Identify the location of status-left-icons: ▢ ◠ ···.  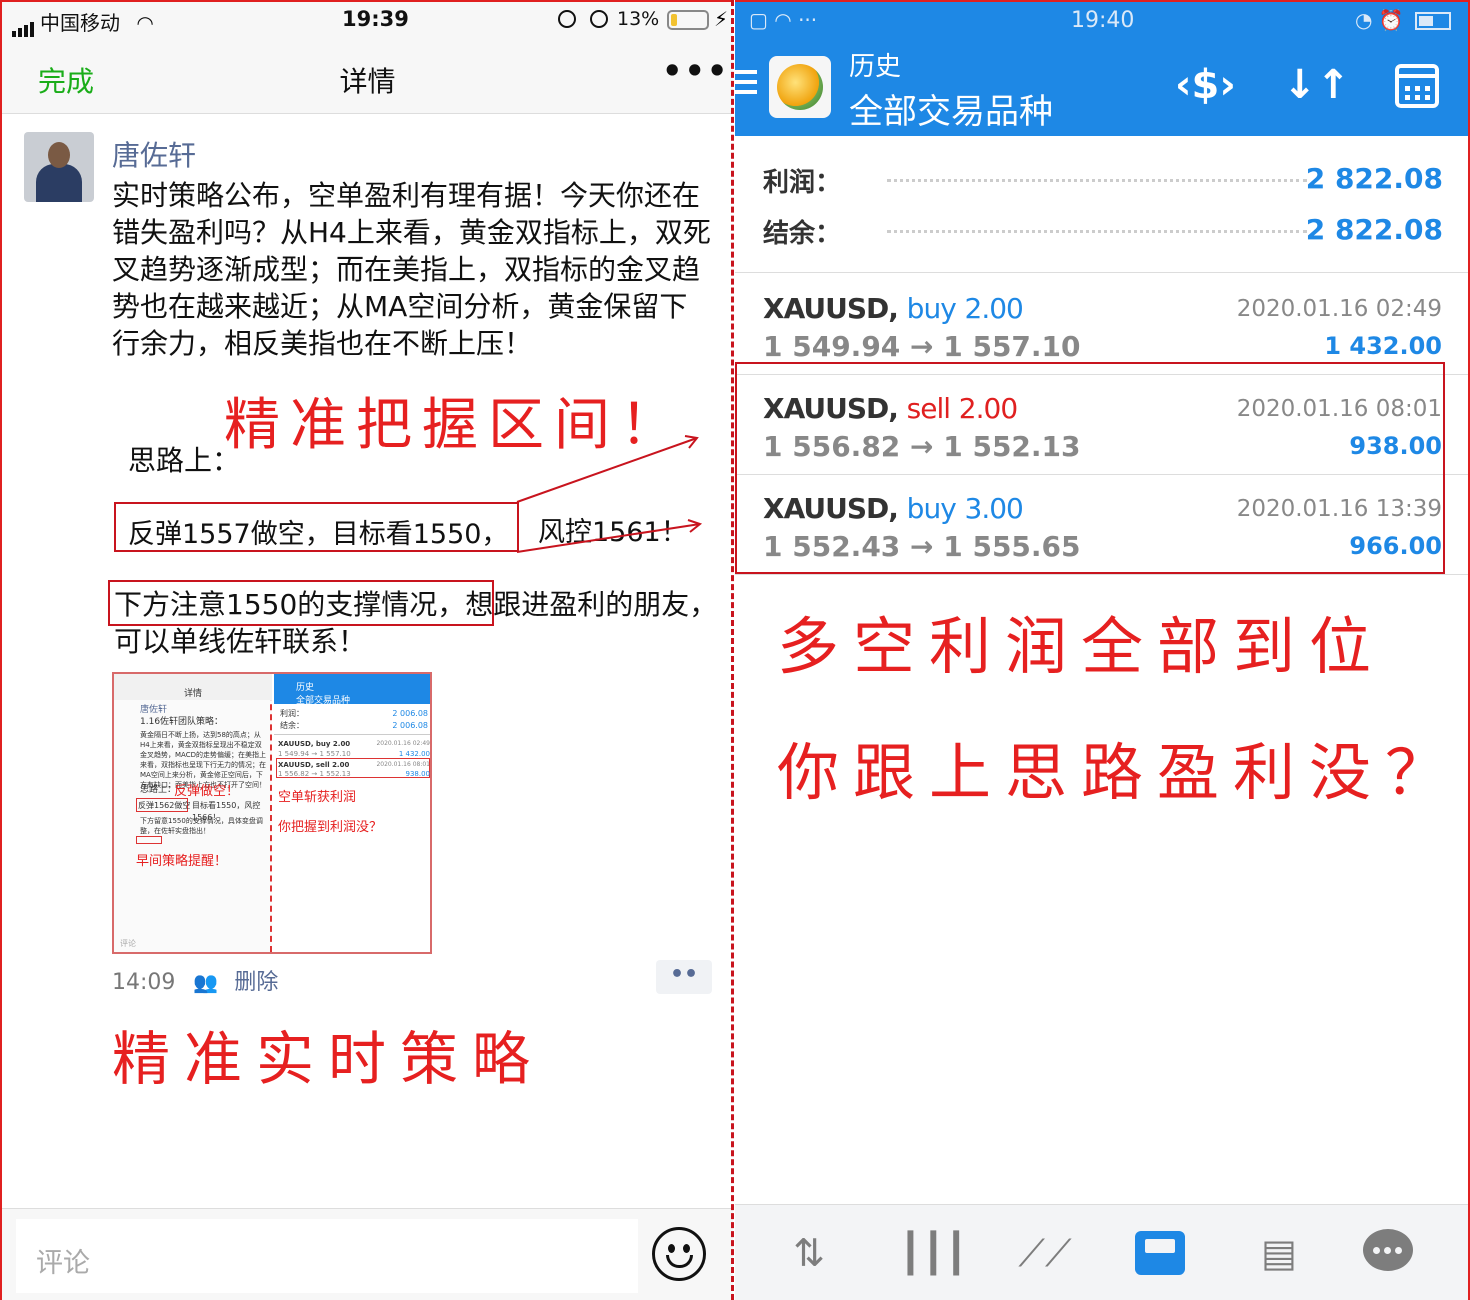
(783, 20).